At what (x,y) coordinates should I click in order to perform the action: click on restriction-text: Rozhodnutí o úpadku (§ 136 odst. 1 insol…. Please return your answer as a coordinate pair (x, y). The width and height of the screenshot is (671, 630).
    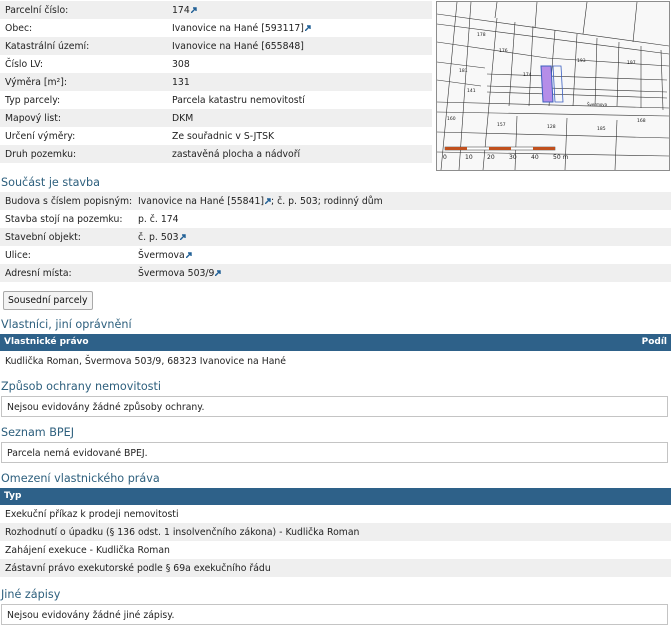
    Looking at the image, I should click on (182, 532).